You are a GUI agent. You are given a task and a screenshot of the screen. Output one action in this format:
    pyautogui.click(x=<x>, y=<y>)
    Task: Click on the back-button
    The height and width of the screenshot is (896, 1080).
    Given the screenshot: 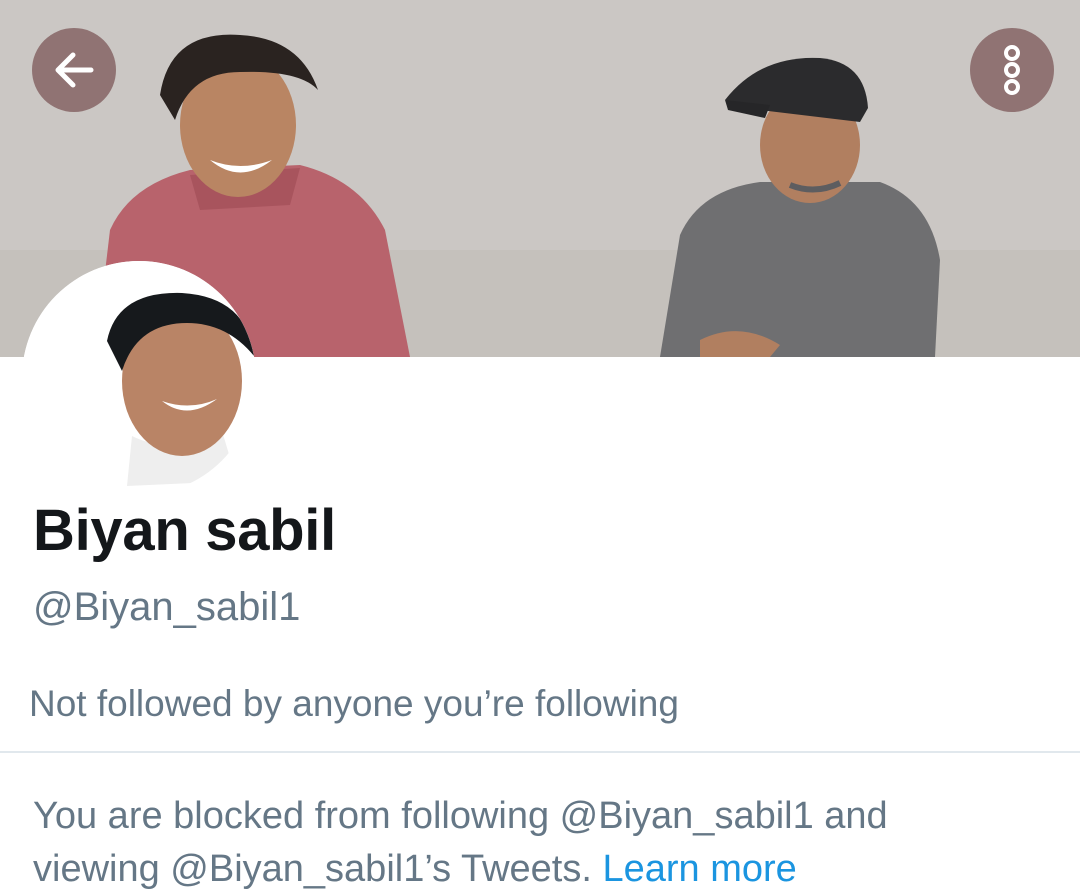 What is the action you would take?
    pyautogui.click(x=74, y=70)
    